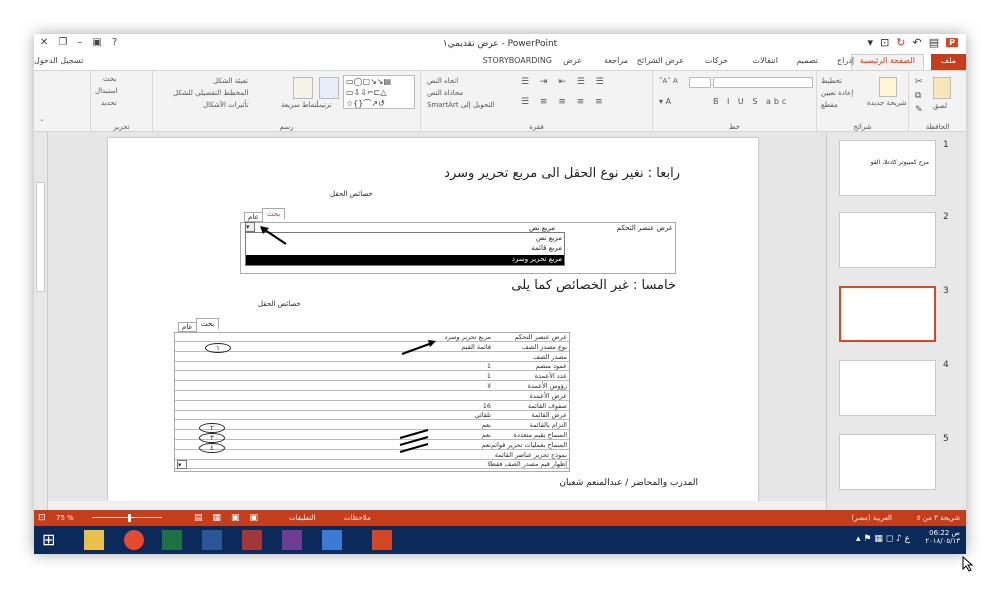 The width and height of the screenshot is (1000, 594). Describe the element at coordinates (329, 88) in the screenshot. I see `arrange-icon` at that location.